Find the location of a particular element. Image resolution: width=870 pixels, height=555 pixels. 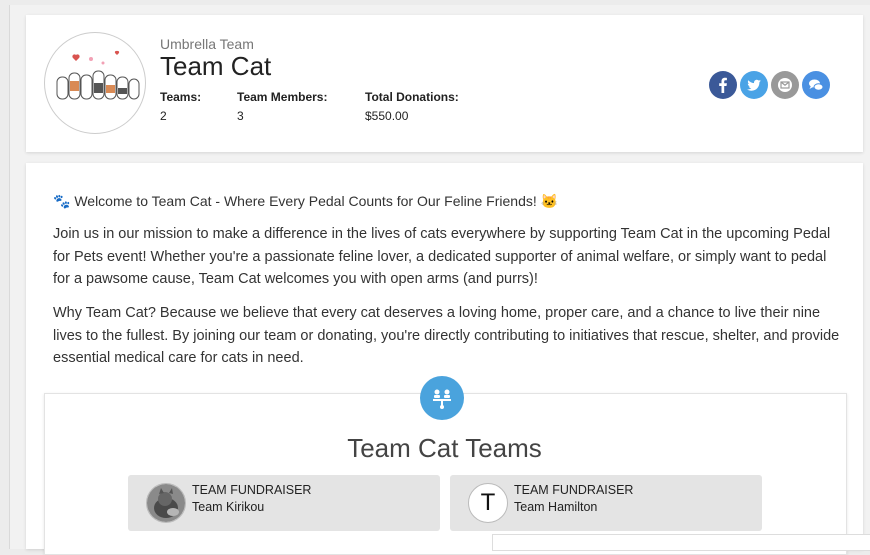

floating-panel-edge is located at coordinates (681, 542).